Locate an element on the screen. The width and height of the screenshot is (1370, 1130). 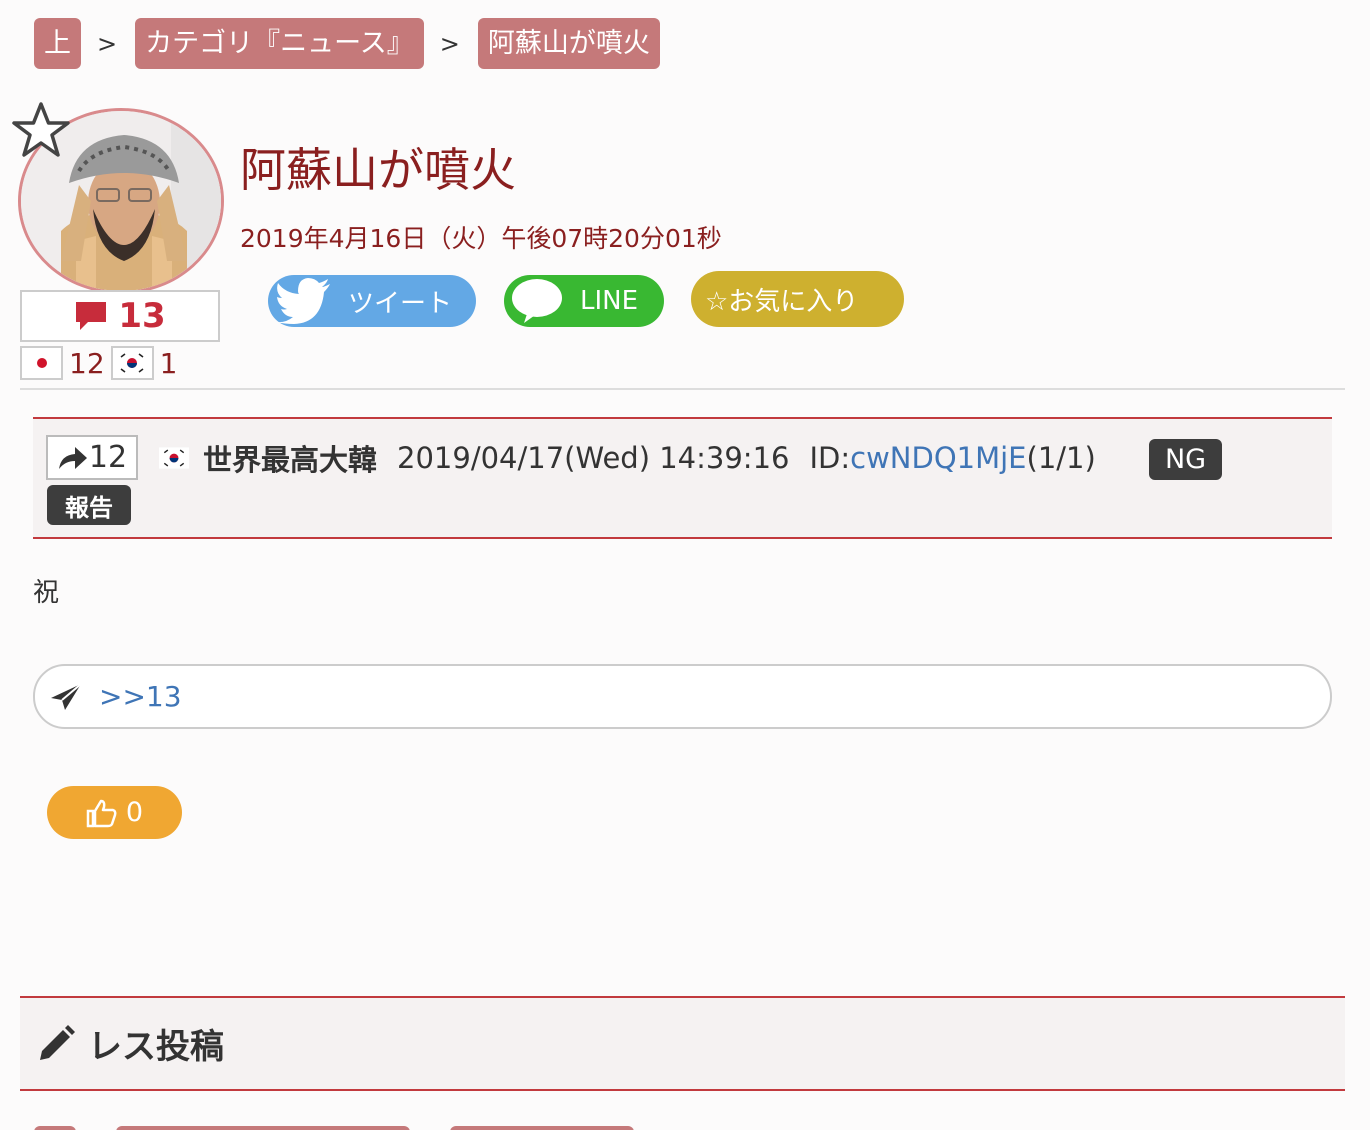
send-icon is located at coordinates (66, 696).